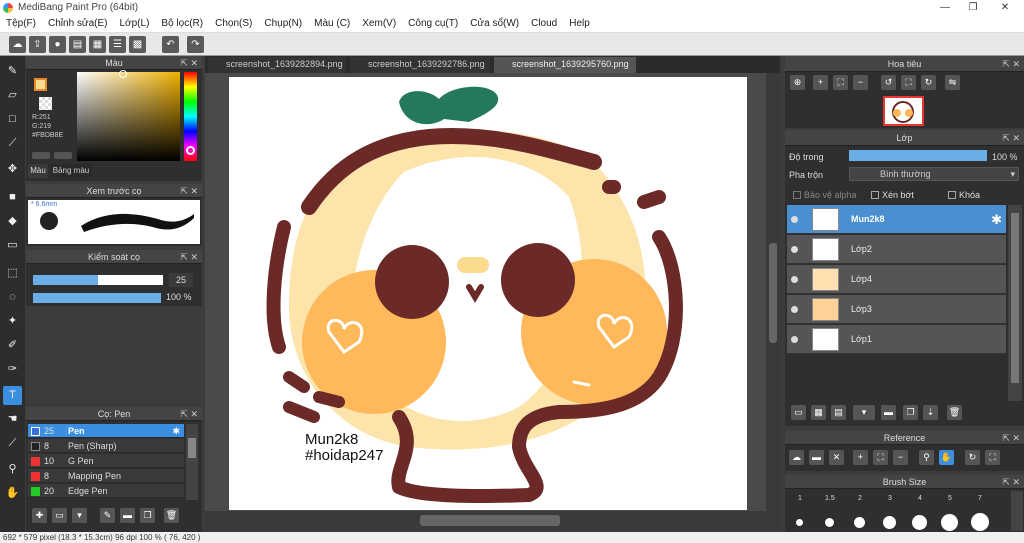 The image size is (1024, 543). What do you see at coordinates (12, 273) in the screenshot?
I see `select-rect-icon: ⬚` at bounding box center [12, 273].